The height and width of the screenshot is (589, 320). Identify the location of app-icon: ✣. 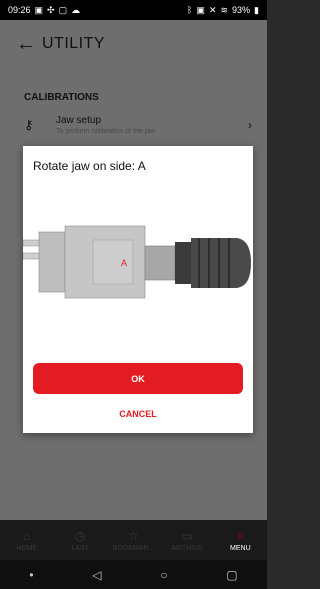
(51, 9).